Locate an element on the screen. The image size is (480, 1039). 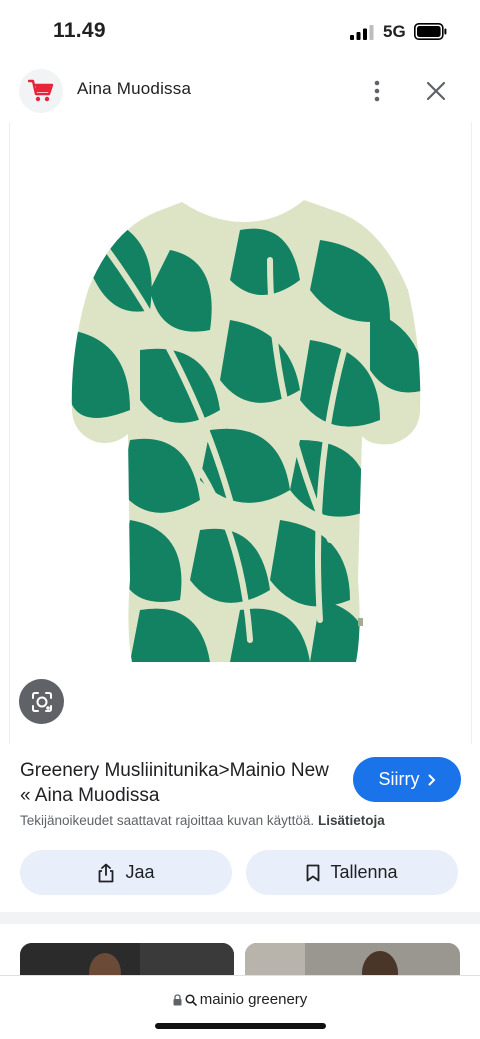
battery-icon is located at coordinates (430, 31).